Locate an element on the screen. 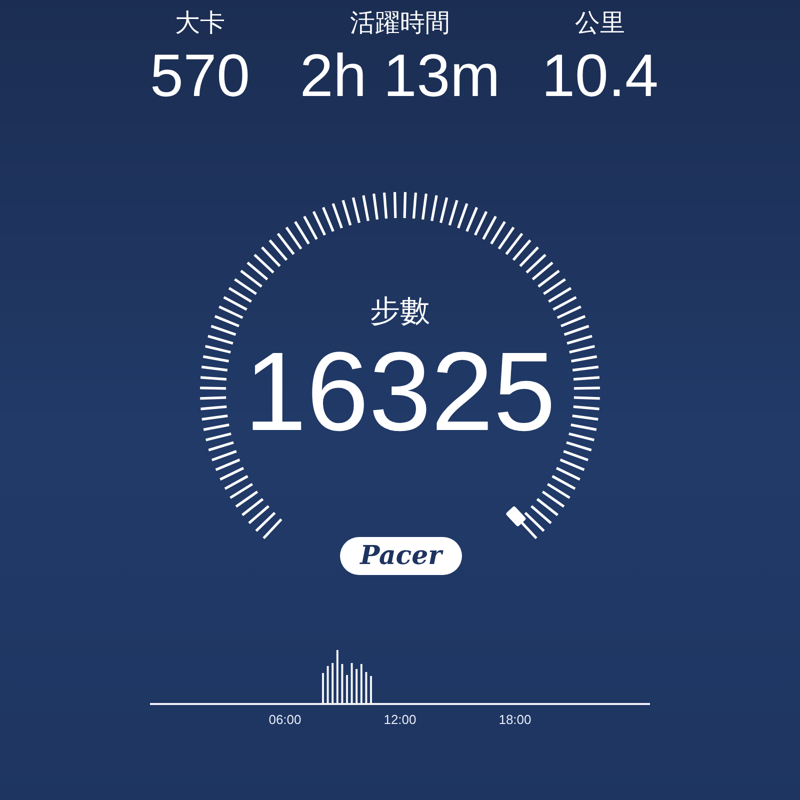  stat-label: 大卡 is located at coordinates (199, 23).